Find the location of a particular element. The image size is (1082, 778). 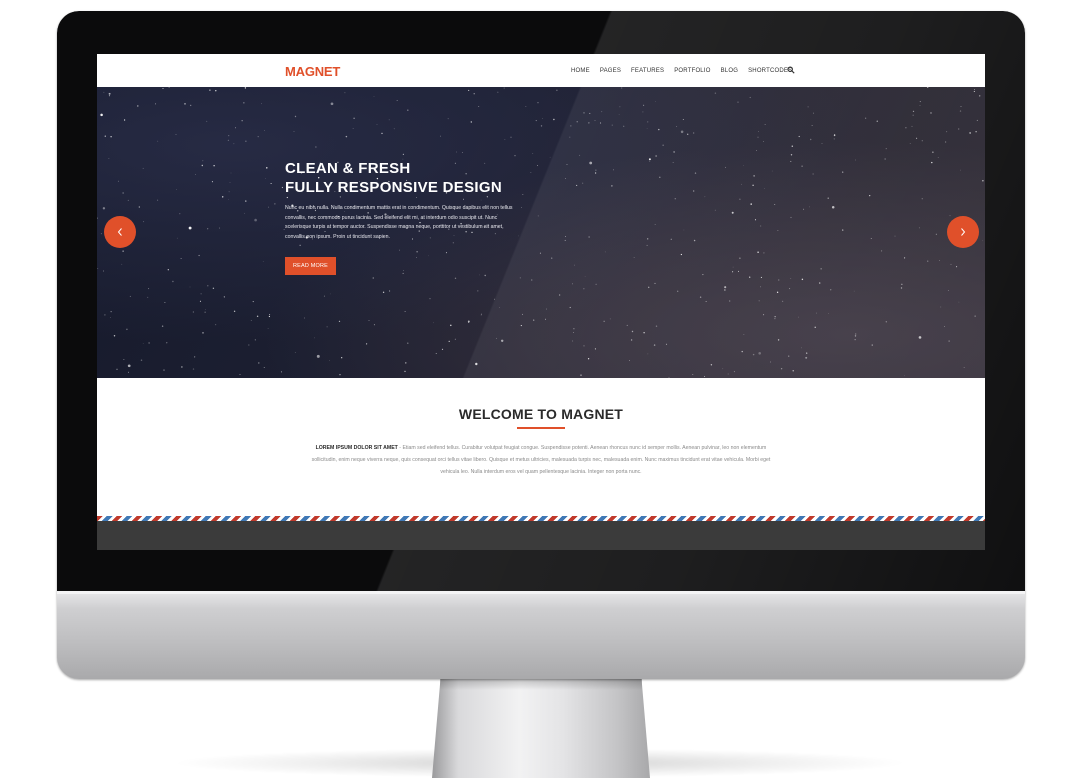

search-icon is located at coordinates (791, 70).